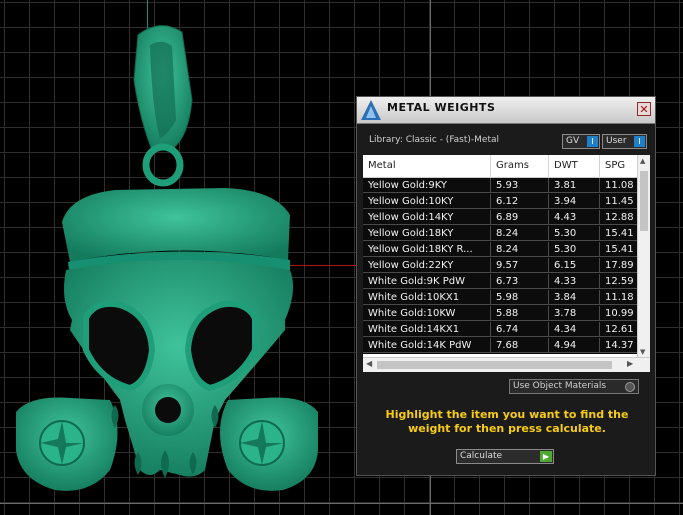  I want to click on table-row: White Gold:10KW 5.88 3.78 10.99, so click(500, 314).